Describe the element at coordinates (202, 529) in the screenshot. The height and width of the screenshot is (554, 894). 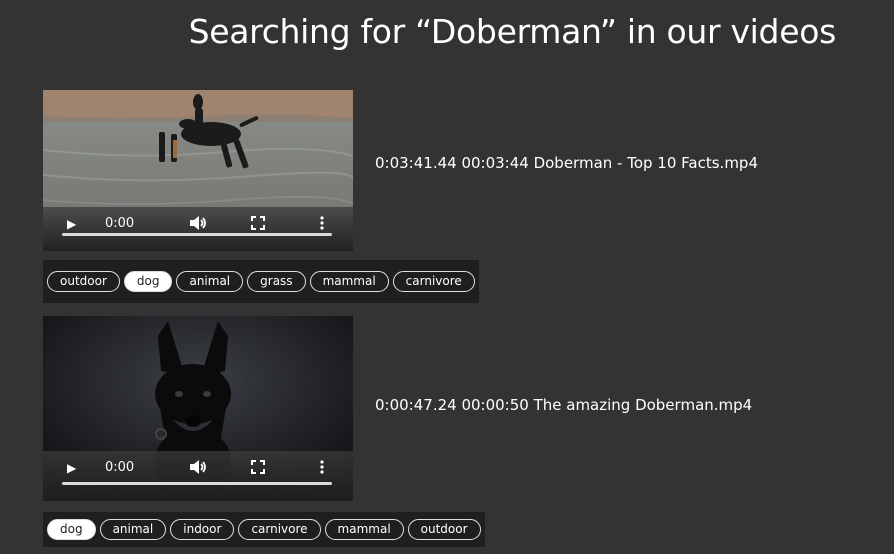
I see `tag-indoor: indoor` at that location.